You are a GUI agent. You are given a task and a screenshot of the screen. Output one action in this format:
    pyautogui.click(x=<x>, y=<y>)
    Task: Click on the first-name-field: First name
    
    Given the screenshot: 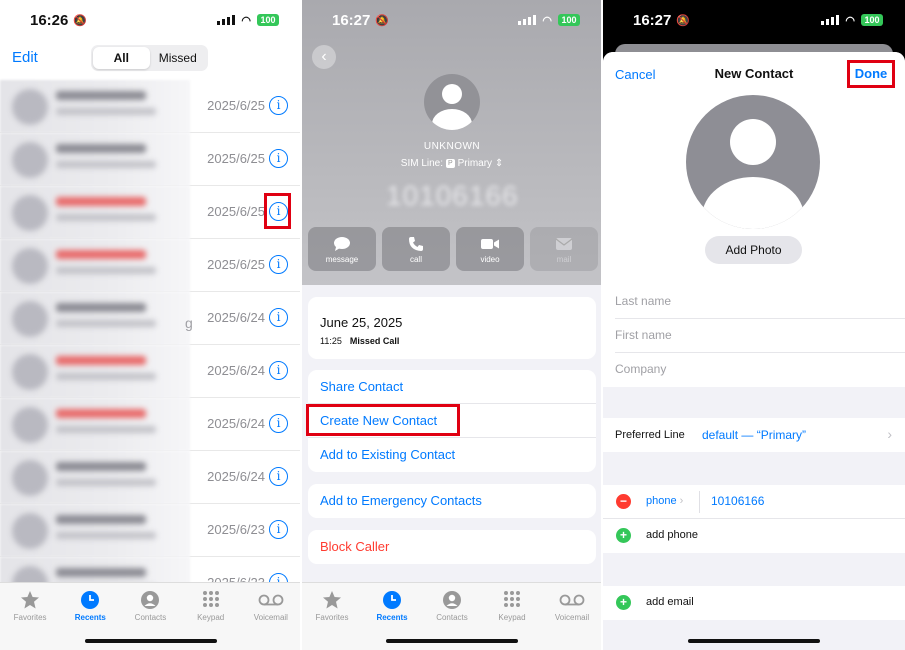 What is the action you would take?
    pyautogui.click(x=760, y=336)
    